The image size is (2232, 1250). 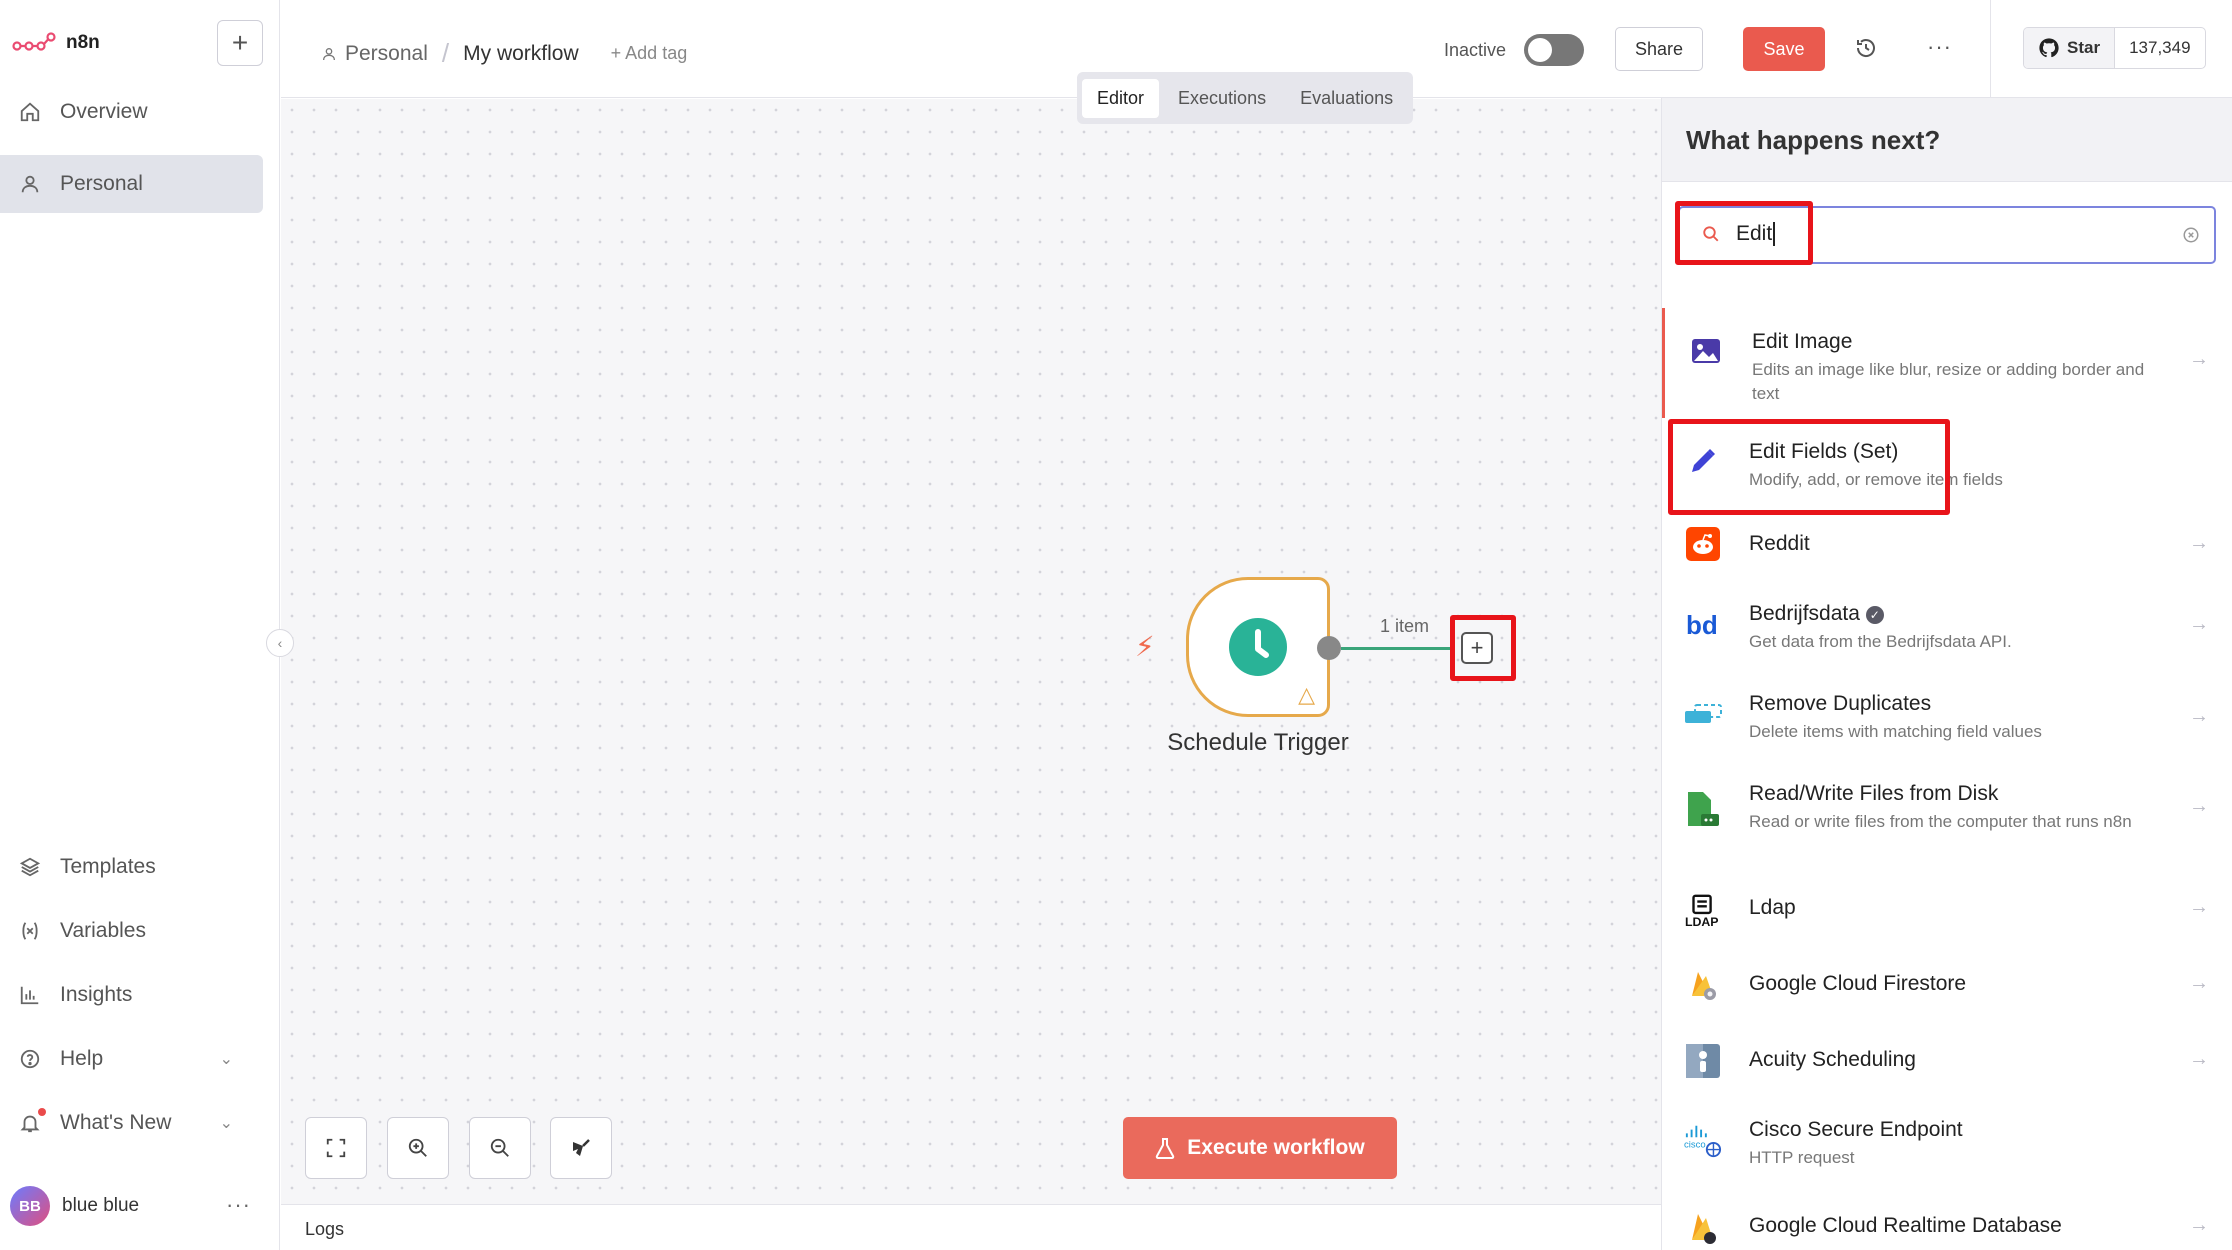 I want to click on user-name: blue blue, so click(x=101, y=1205).